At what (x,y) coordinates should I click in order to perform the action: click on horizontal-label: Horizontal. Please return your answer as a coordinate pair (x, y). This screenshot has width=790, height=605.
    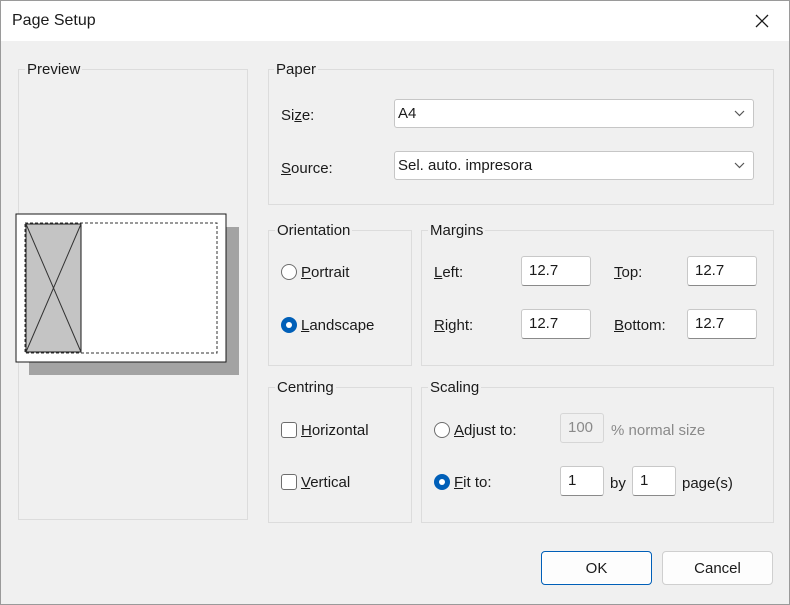
    Looking at the image, I should click on (335, 430).